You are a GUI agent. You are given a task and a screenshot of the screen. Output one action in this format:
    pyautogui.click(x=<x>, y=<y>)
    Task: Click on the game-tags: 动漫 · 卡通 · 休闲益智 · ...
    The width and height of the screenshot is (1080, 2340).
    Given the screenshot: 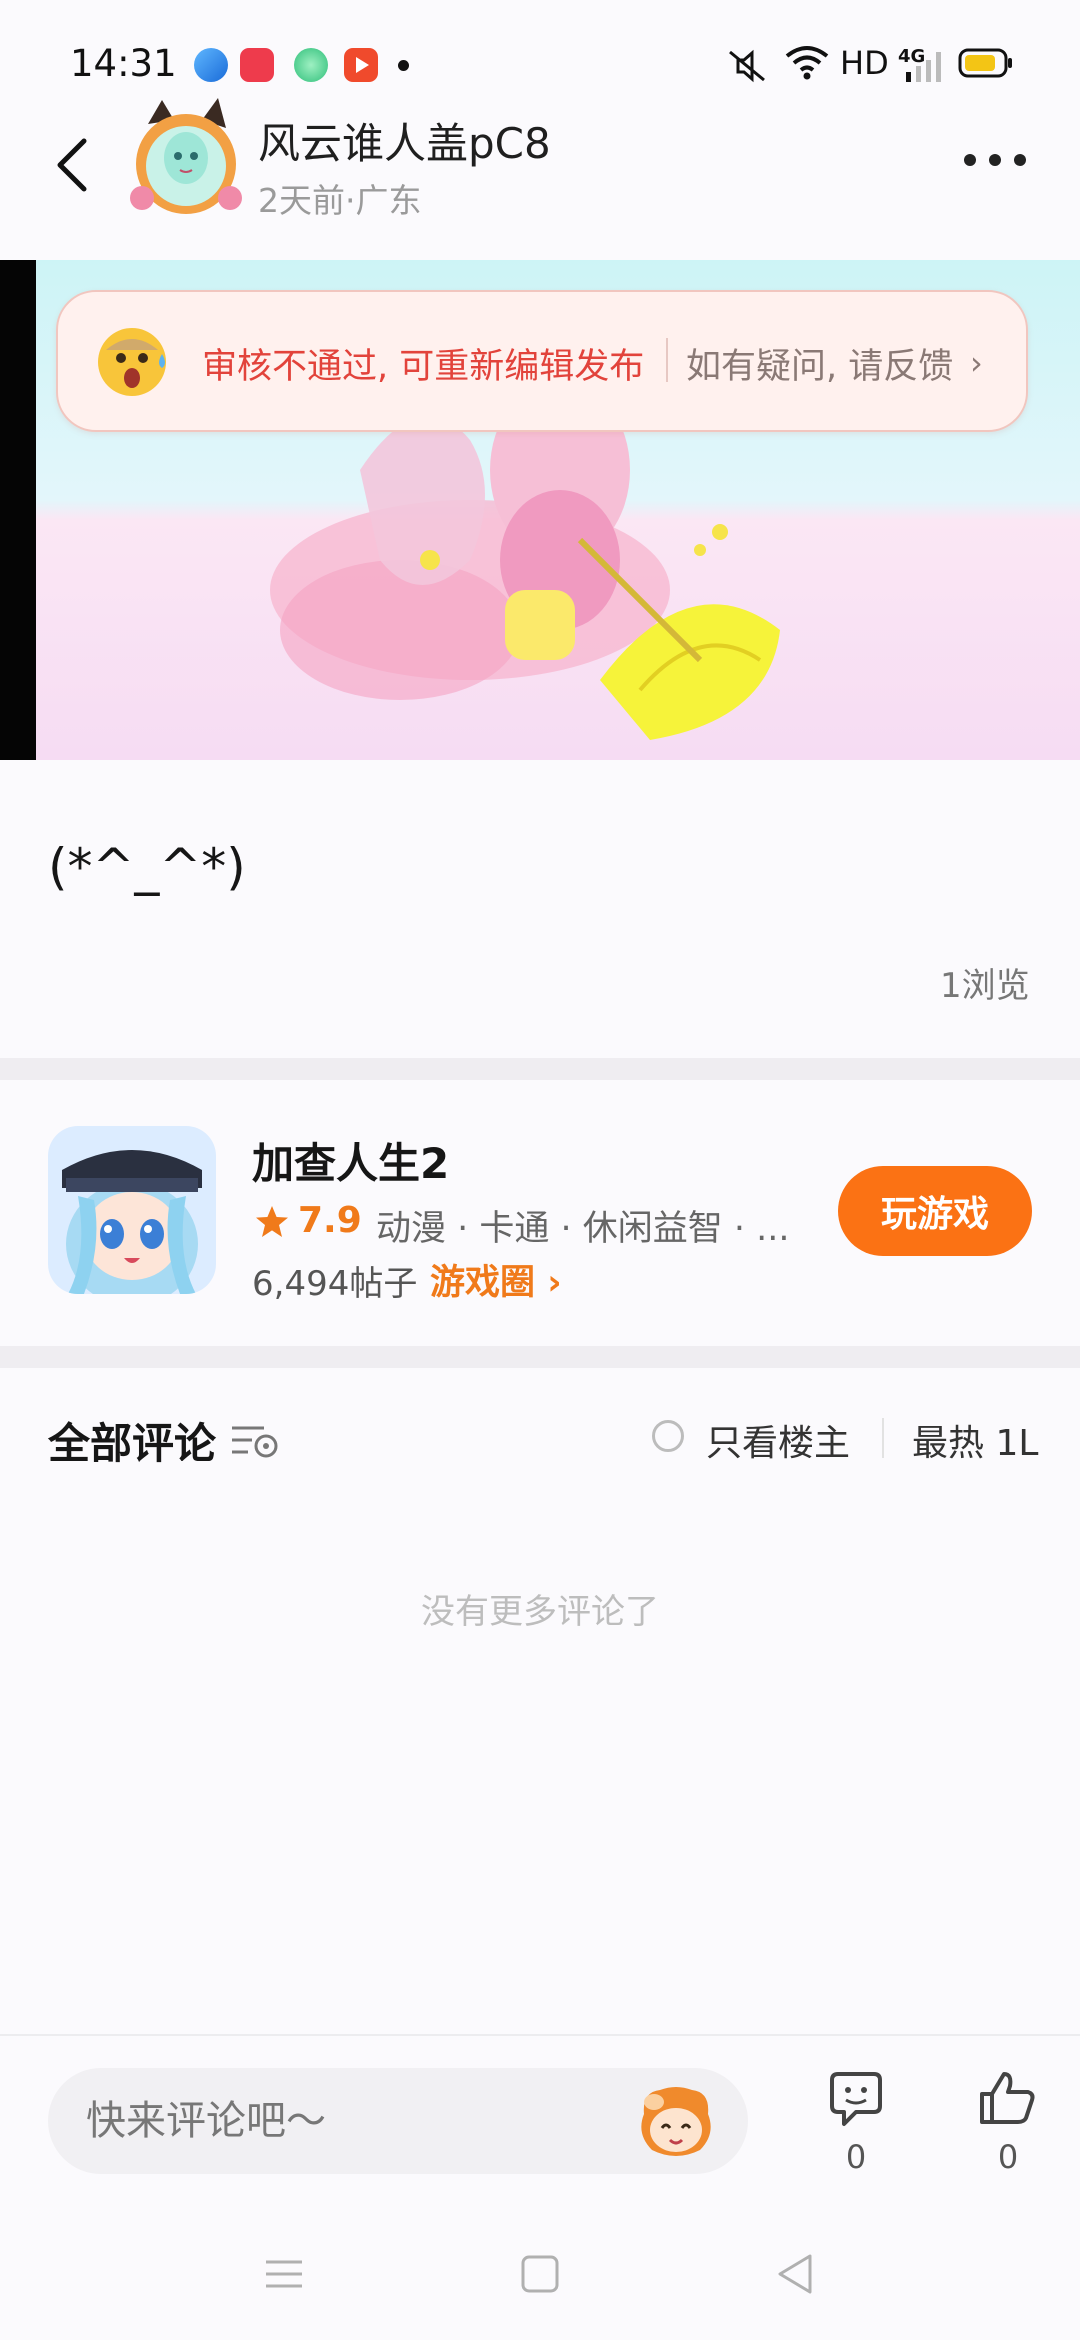 What is the action you would take?
    pyautogui.click(x=583, y=1229)
    